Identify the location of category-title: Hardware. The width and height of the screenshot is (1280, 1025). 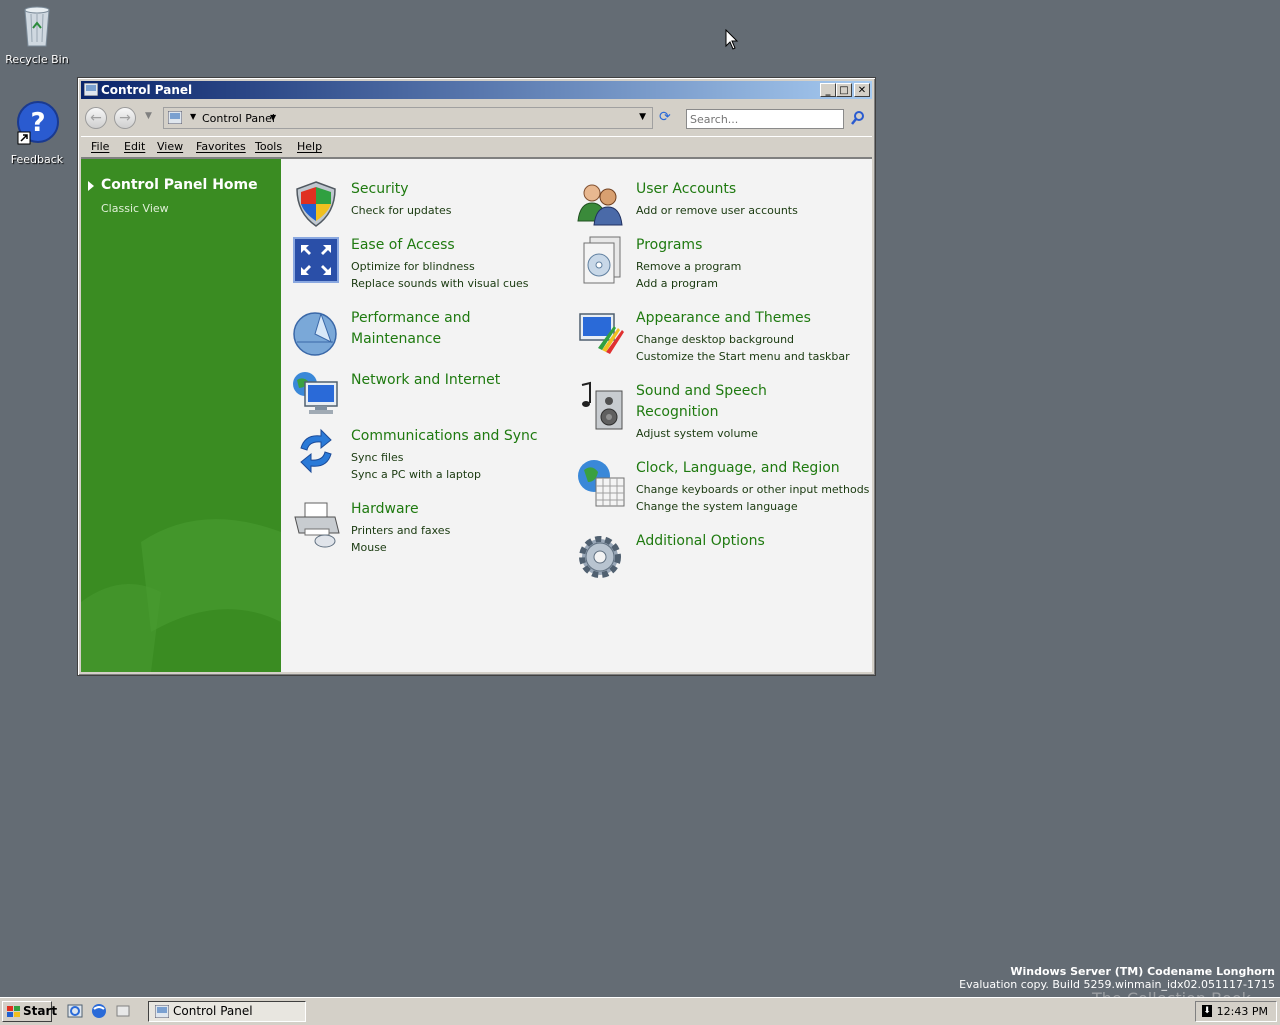
(385, 509).